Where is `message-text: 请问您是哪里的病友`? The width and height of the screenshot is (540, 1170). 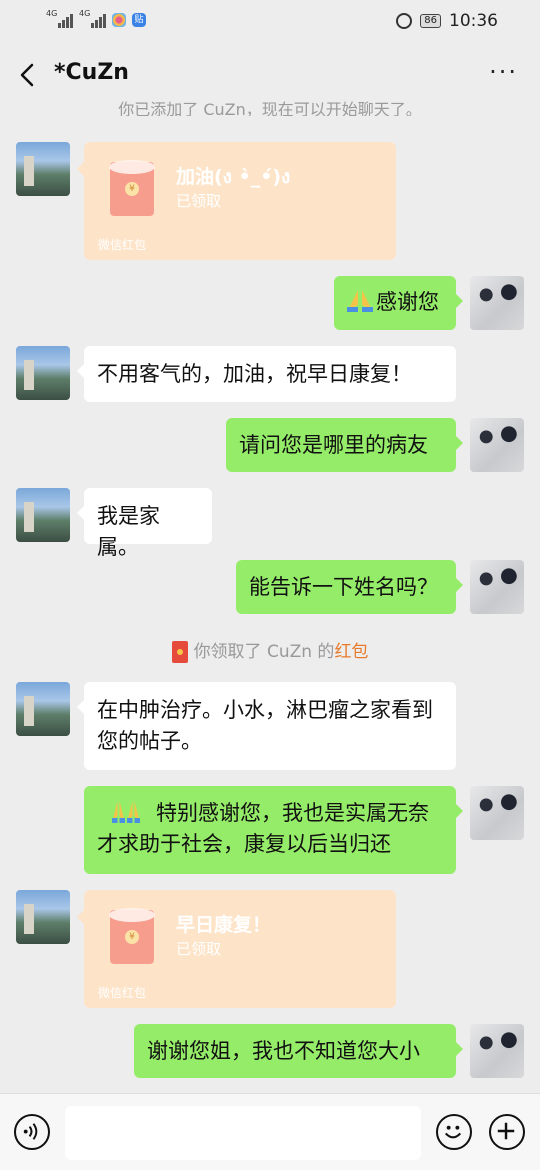 message-text: 请问您是哪里的病友 is located at coordinates (333, 445).